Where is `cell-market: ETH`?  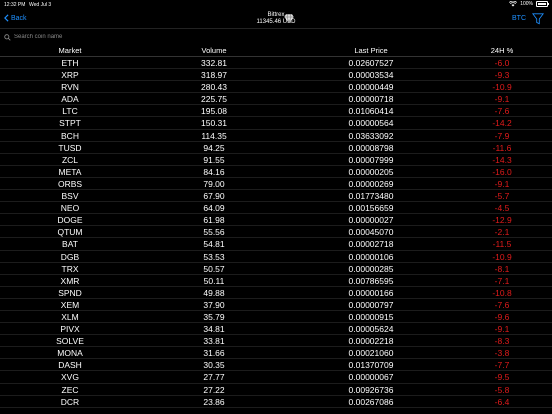
cell-market: ETH is located at coordinates (70, 63).